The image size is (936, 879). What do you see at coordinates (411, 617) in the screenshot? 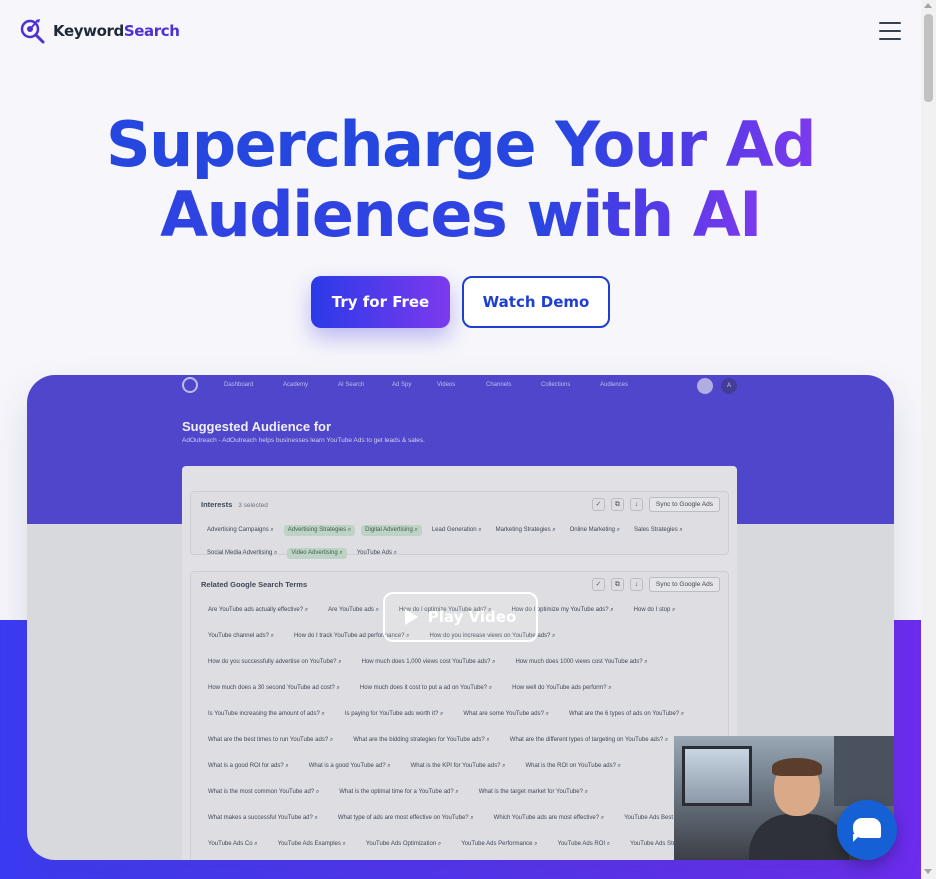
I see `play-icon` at bounding box center [411, 617].